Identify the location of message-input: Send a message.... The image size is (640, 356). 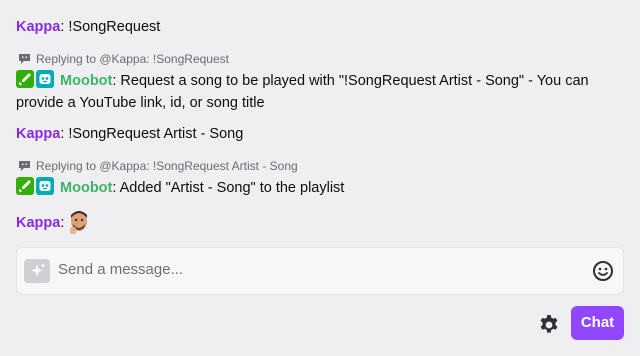
(120, 269).